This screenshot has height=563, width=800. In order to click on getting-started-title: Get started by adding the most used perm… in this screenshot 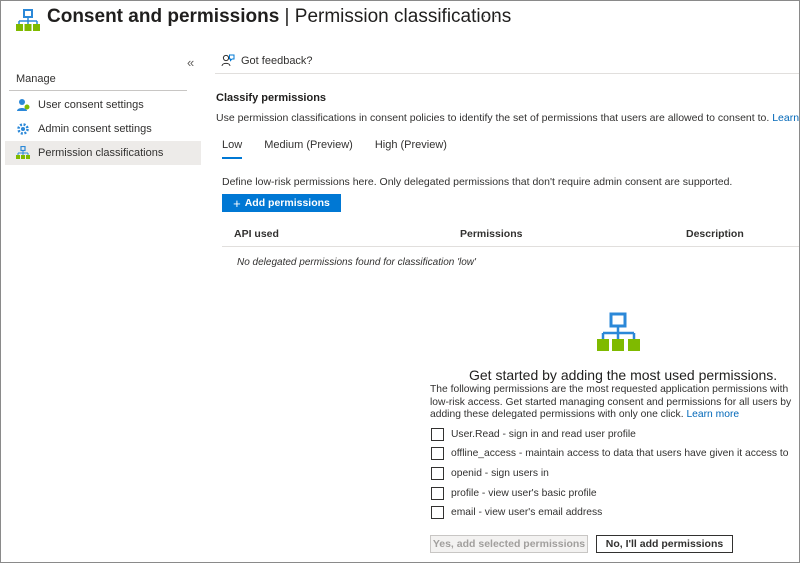, I will do `click(623, 375)`.